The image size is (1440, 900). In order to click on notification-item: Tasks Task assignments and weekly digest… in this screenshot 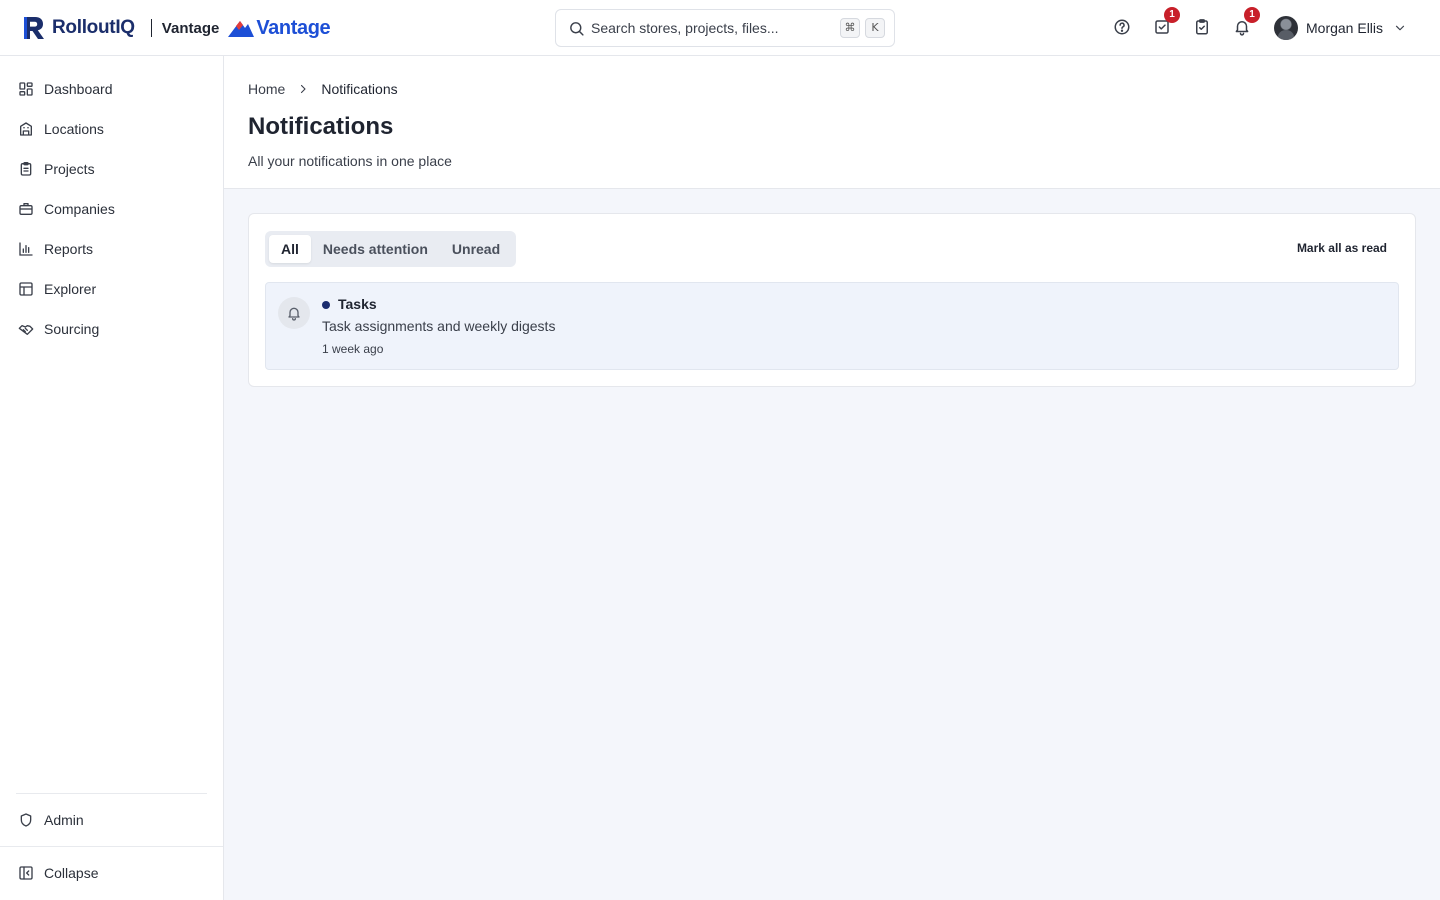, I will do `click(832, 326)`.